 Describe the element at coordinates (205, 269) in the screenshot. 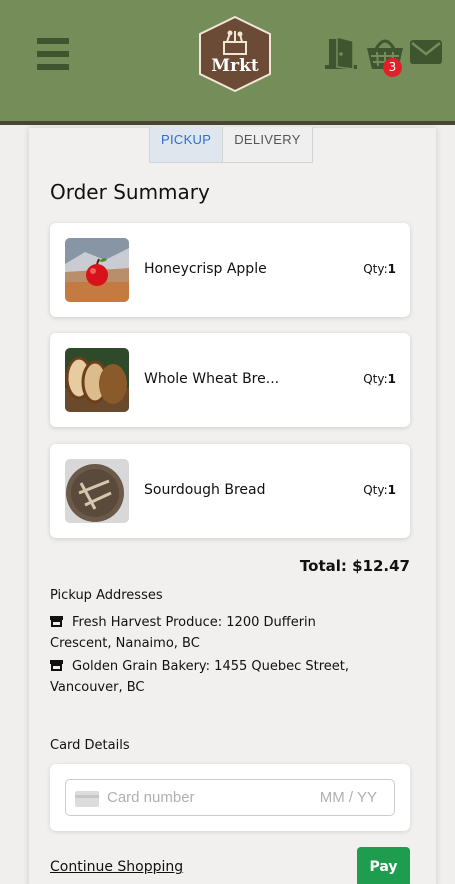

I see `item-name: Honeycrisp Apple` at that location.